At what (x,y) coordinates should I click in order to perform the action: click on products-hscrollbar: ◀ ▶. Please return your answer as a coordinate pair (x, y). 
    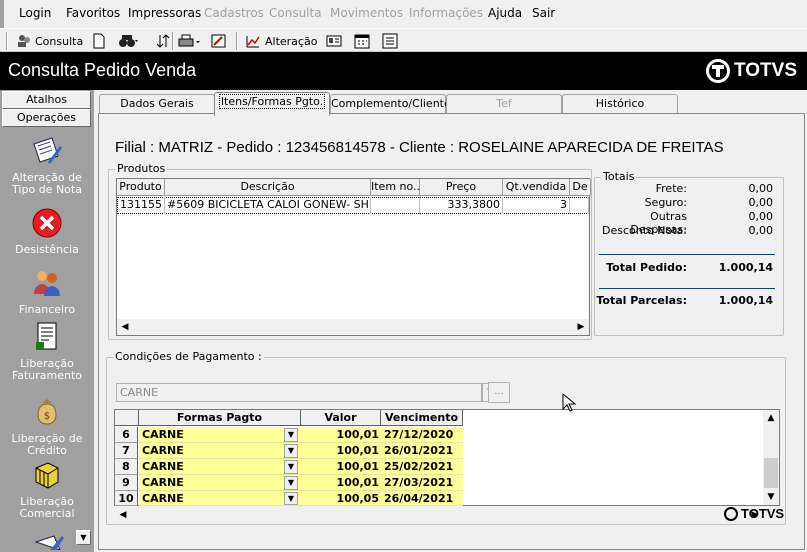
    Looking at the image, I should click on (353, 327).